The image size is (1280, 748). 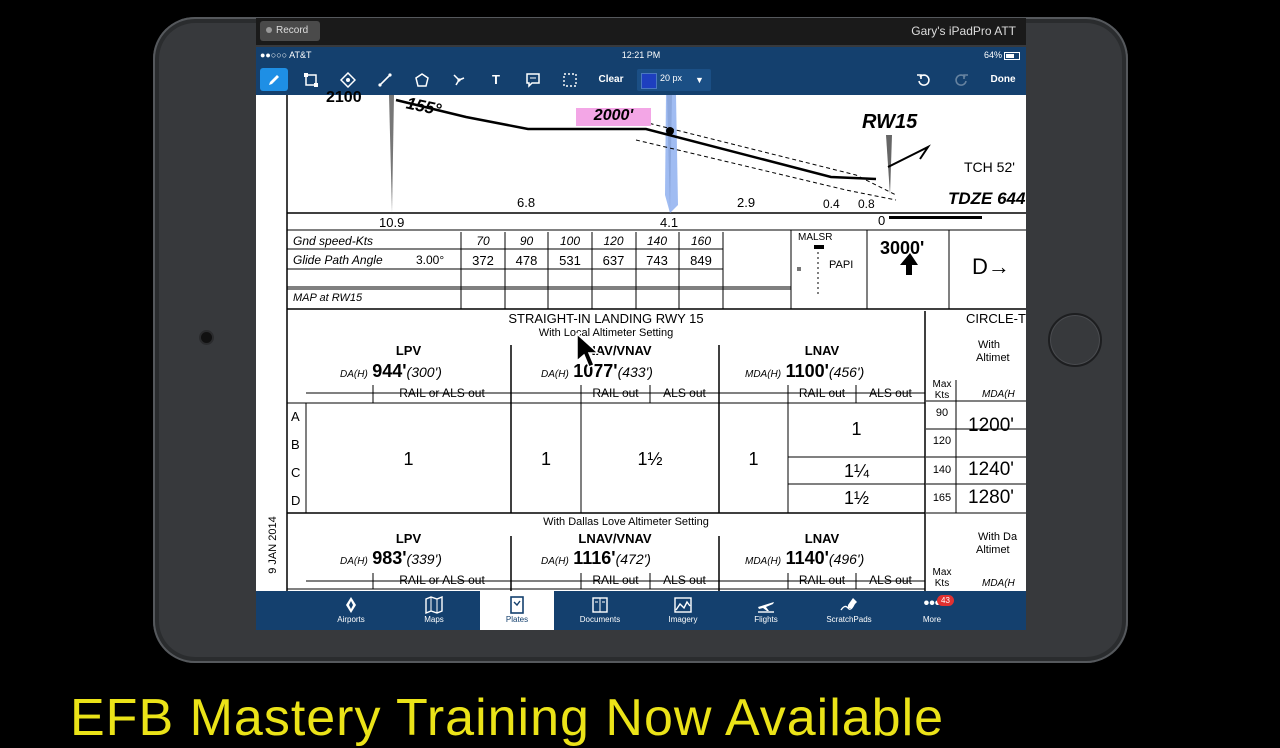 What do you see at coordinates (517, 605) in the screenshot?
I see `plate-icon` at bounding box center [517, 605].